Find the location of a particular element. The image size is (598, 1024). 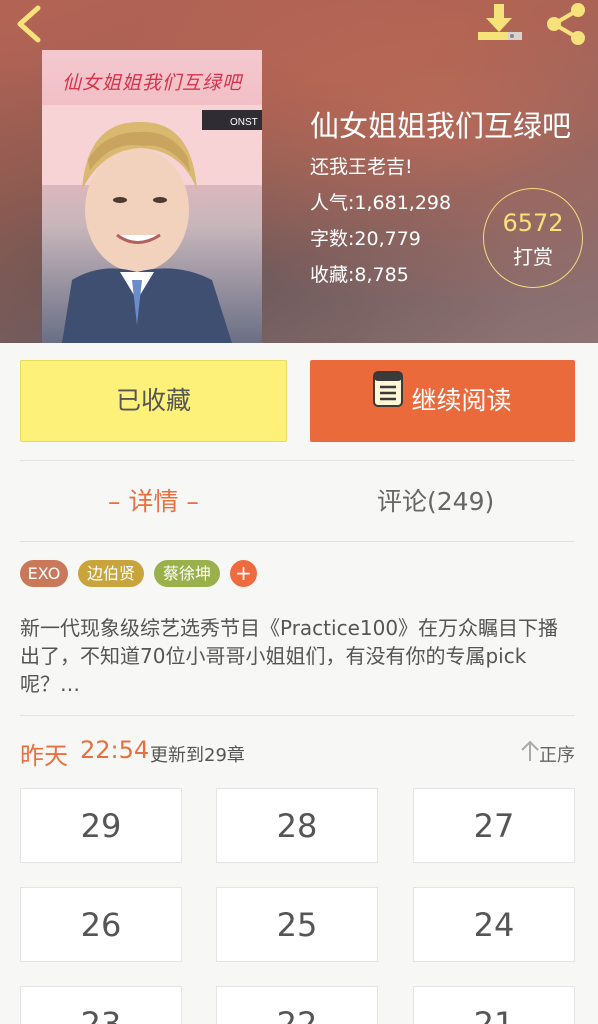

favorited-button: 已收藏 is located at coordinates (153, 401).